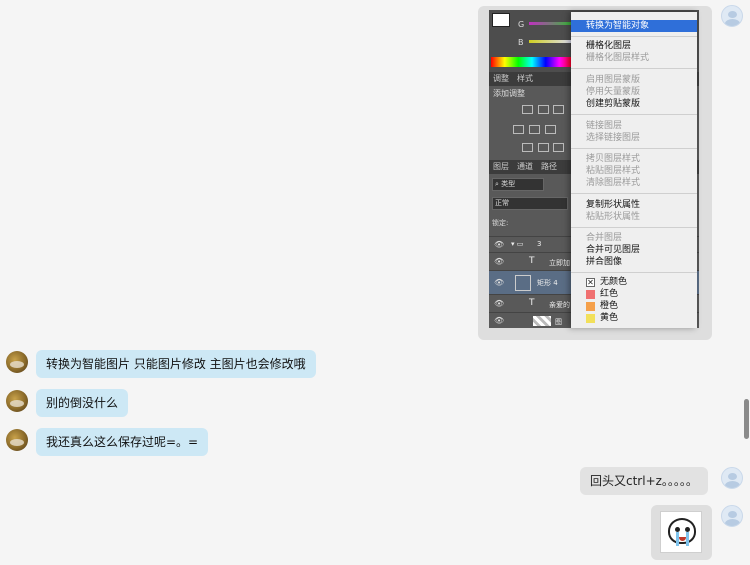 The width and height of the screenshot is (750, 565). Describe the element at coordinates (613, 159) in the screenshot. I see `menu-item: 拷贝图层样式` at that location.